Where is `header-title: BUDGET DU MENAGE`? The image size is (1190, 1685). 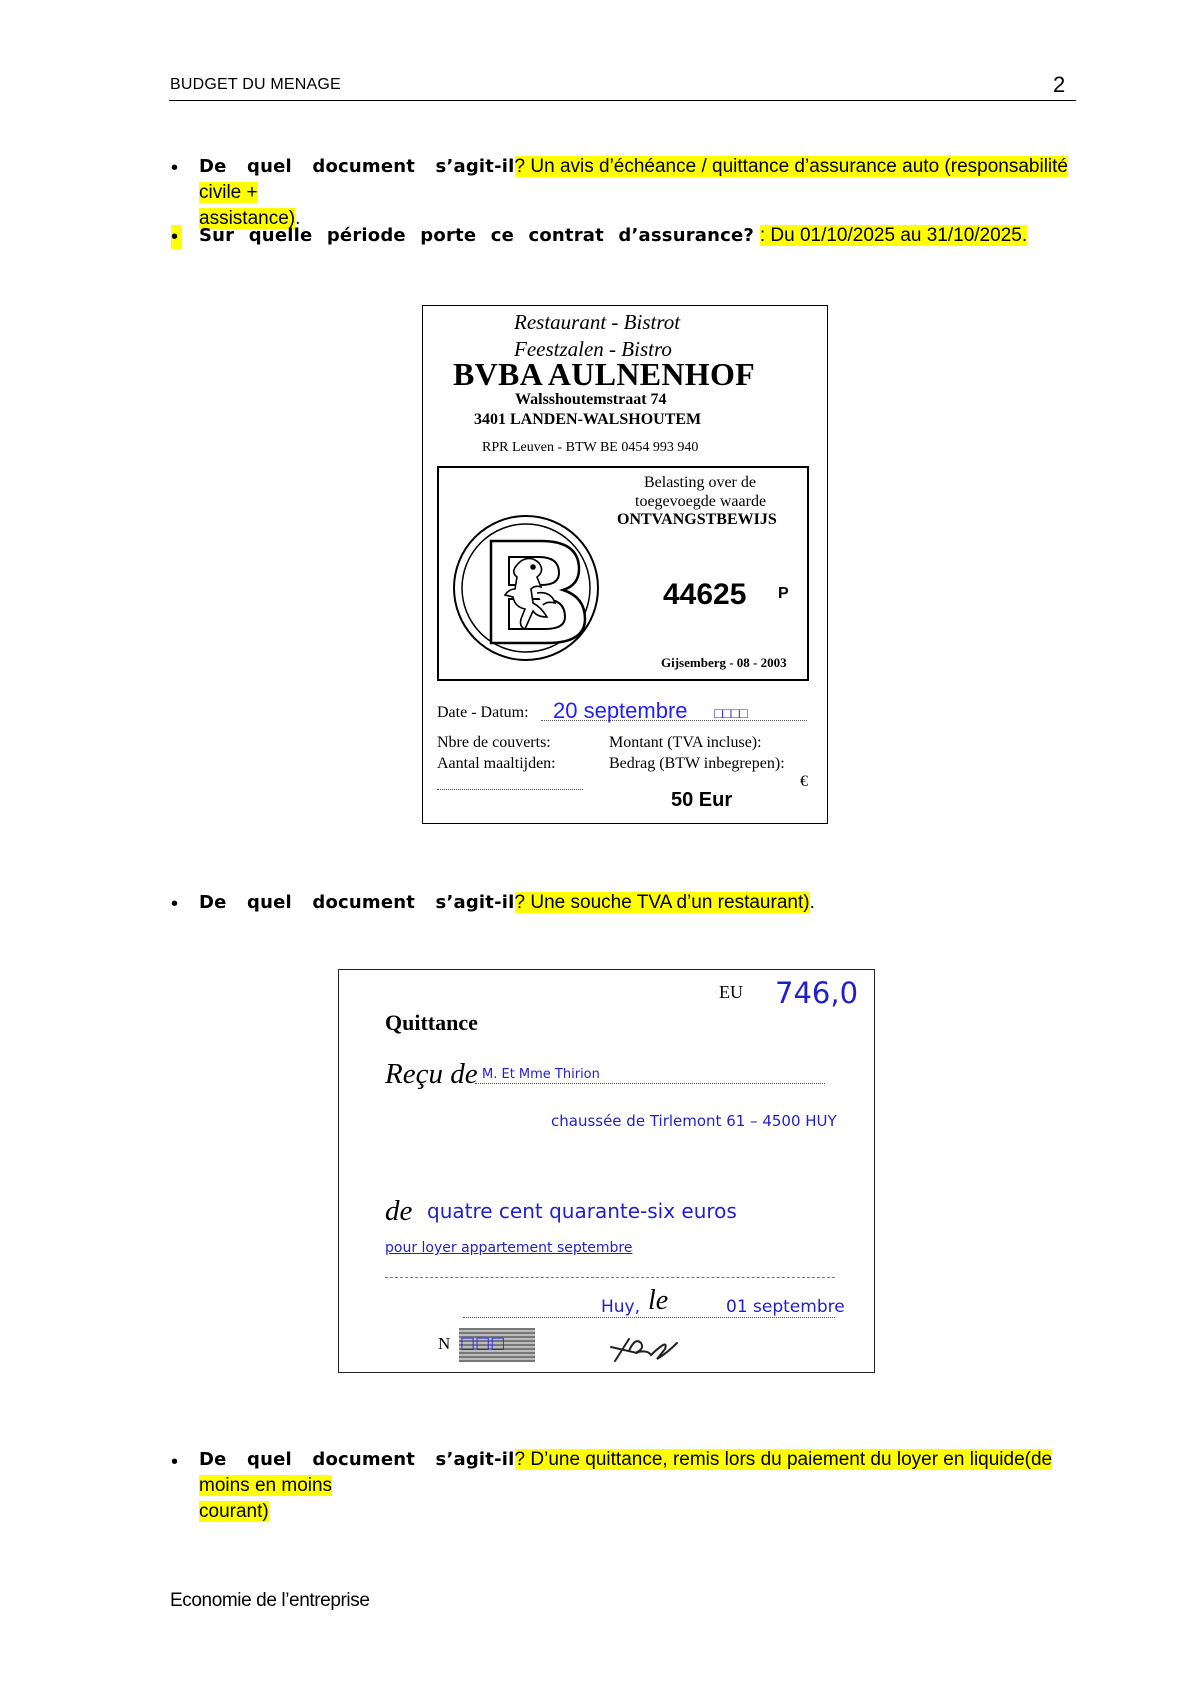 header-title: BUDGET DU MENAGE is located at coordinates (255, 84).